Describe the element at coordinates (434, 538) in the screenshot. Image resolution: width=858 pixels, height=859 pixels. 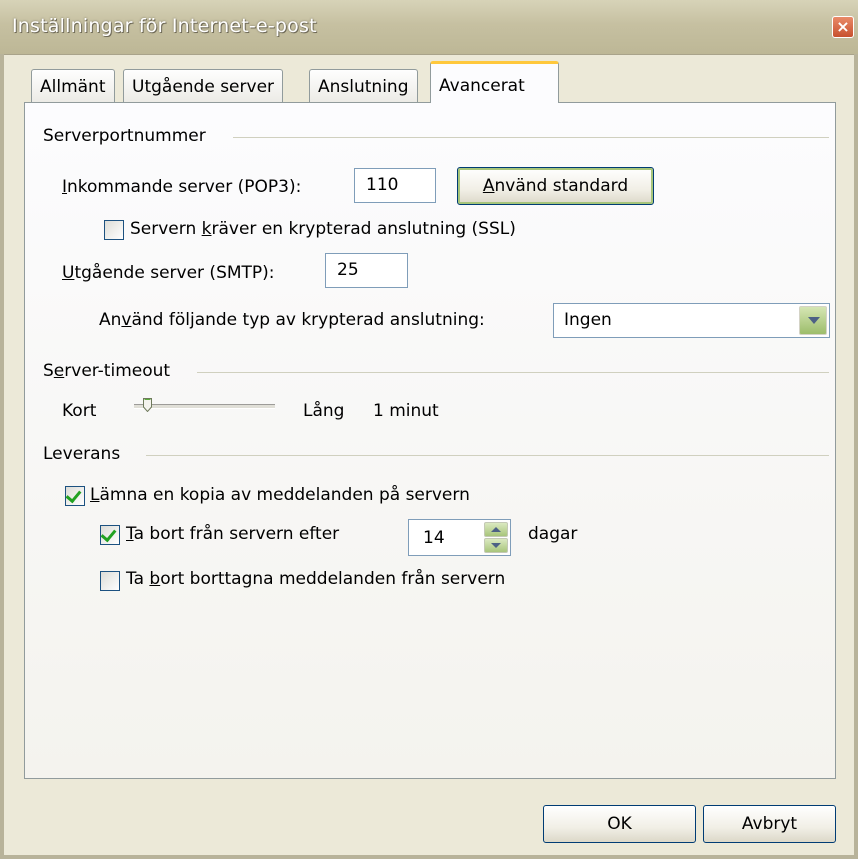
I see `days-value: 14` at that location.